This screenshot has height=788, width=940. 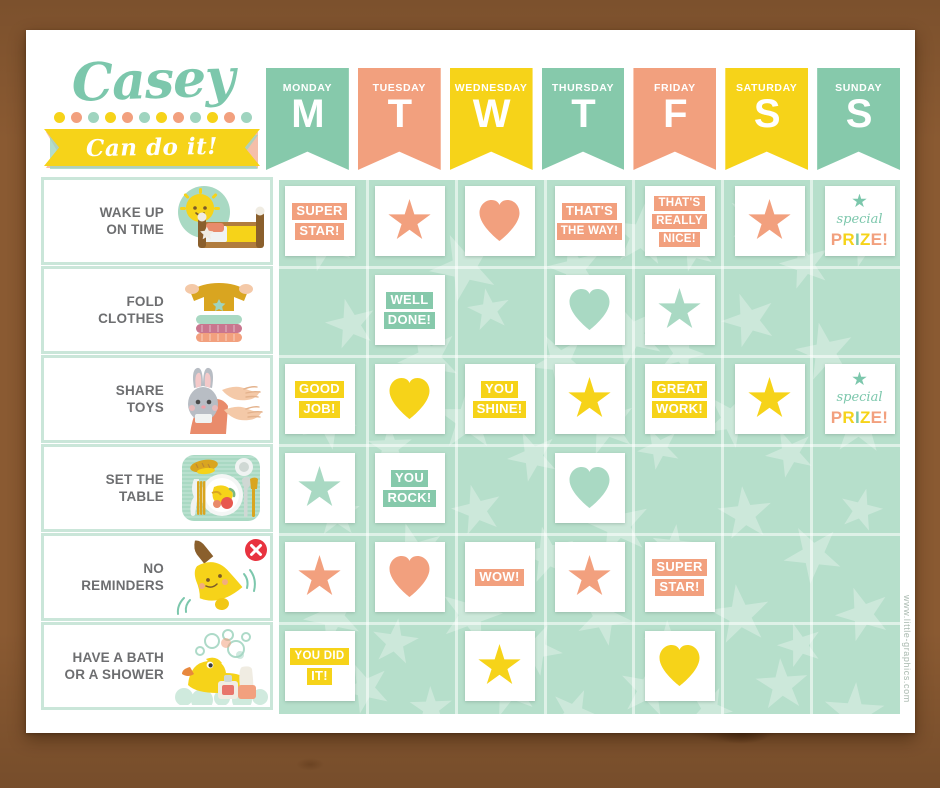 What do you see at coordinates (409, 320) in the screenshot?
I see `sticker-text-line: DONE!` at bounding box center [409, 320].